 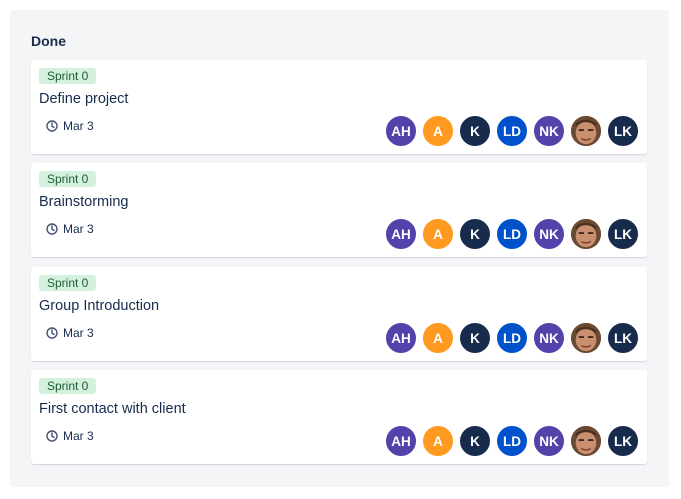 What do you see at coordinates (84, 202) in the screenshot?
I see `card-title: Brainstorming` at bounding box center [84, 202].